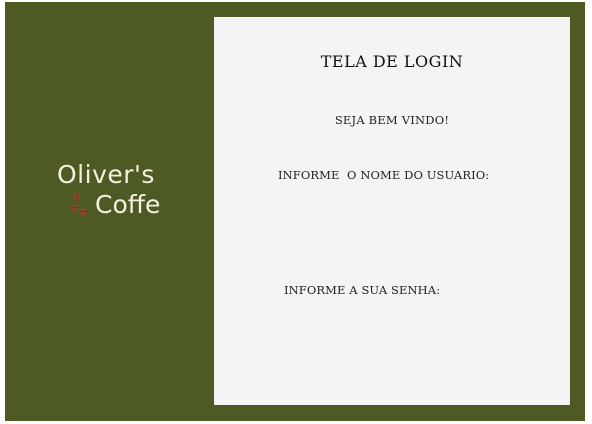  Describe the element at coordinates (391, 224) in the screenshot. I see `username-input` at that location.